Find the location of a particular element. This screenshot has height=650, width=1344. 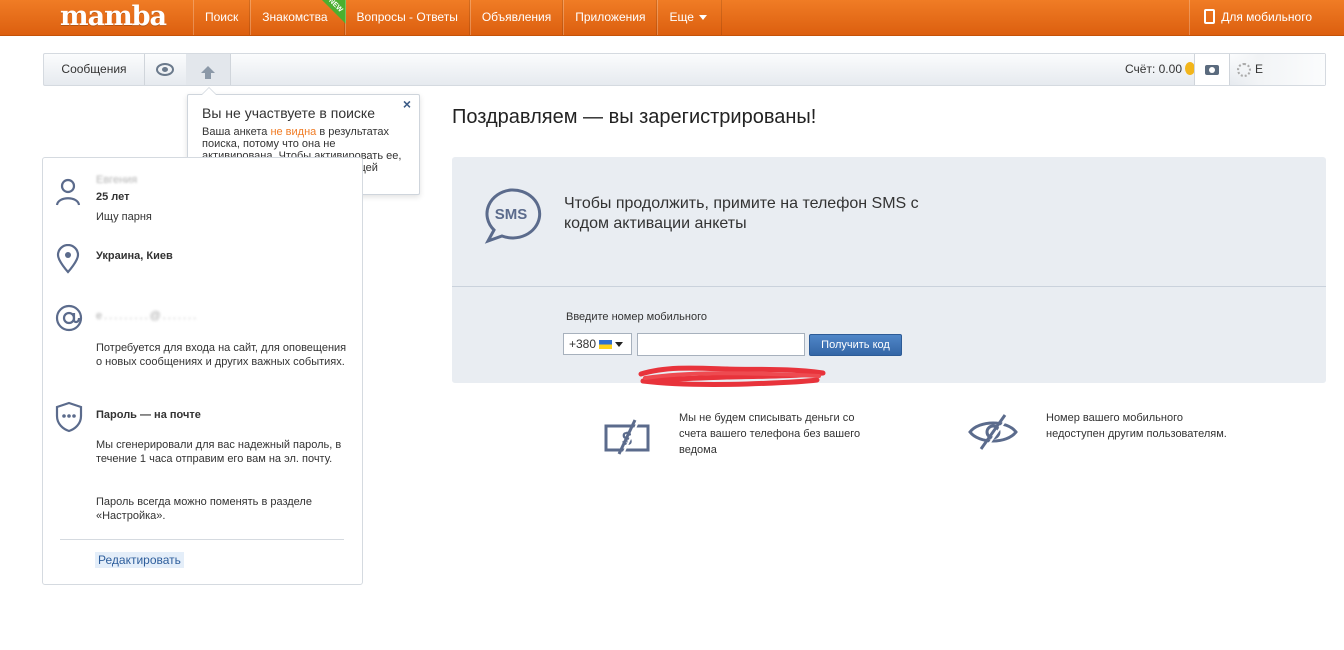

page-title: Поздравляем — вы зарегистрированы! is located at coordinates (634, 117).